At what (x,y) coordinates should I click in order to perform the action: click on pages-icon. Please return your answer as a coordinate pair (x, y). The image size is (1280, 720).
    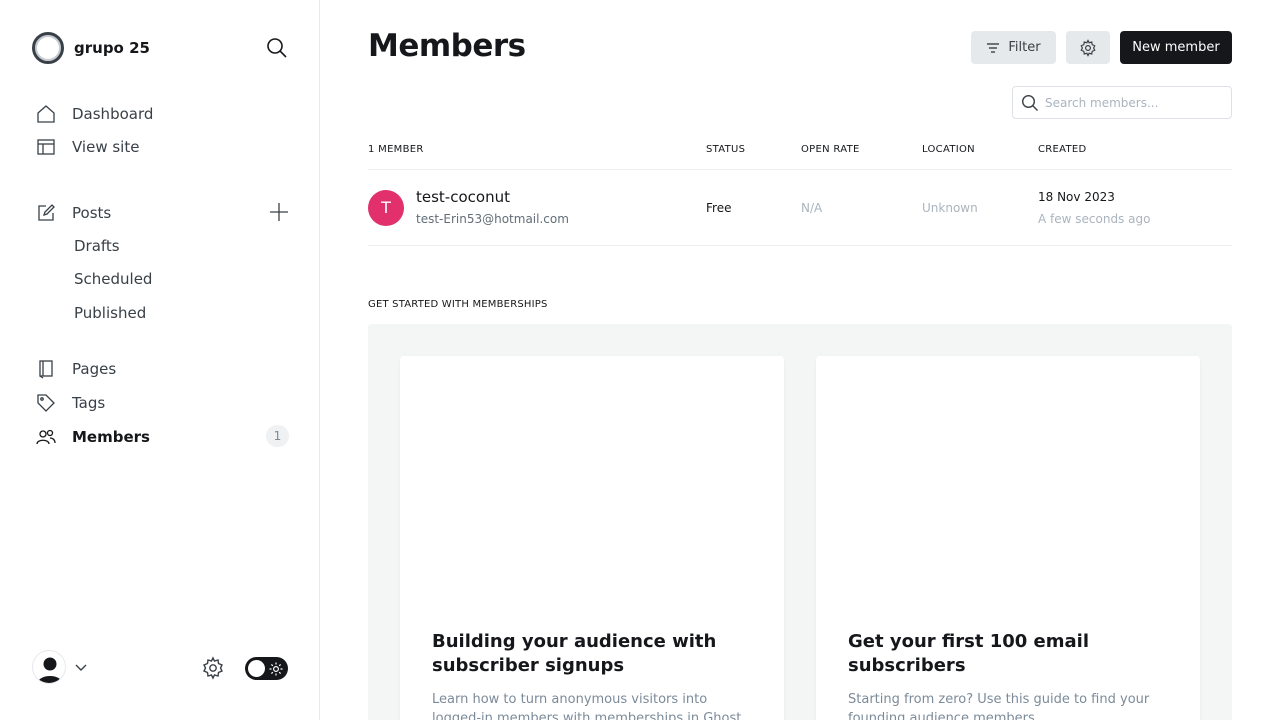
    Looking at the image, I should click on (46, 369).